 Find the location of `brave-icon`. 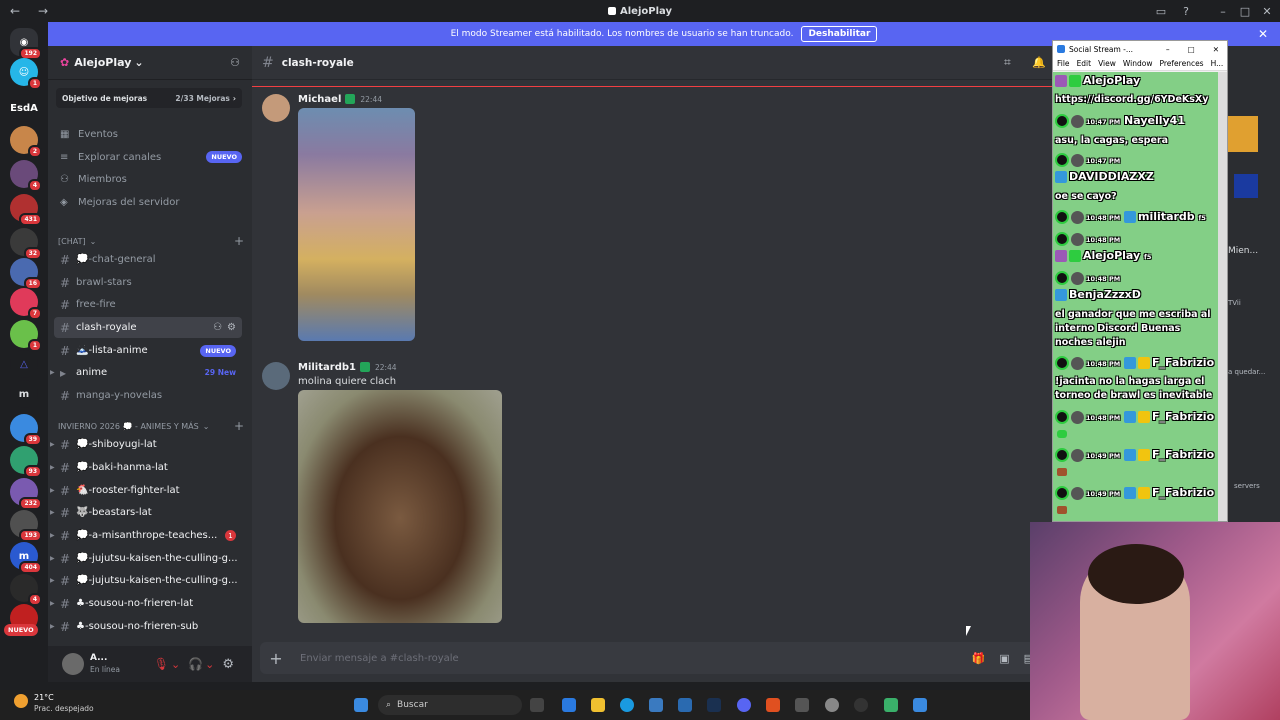

brave-icon is located at coordinates (773, 705).